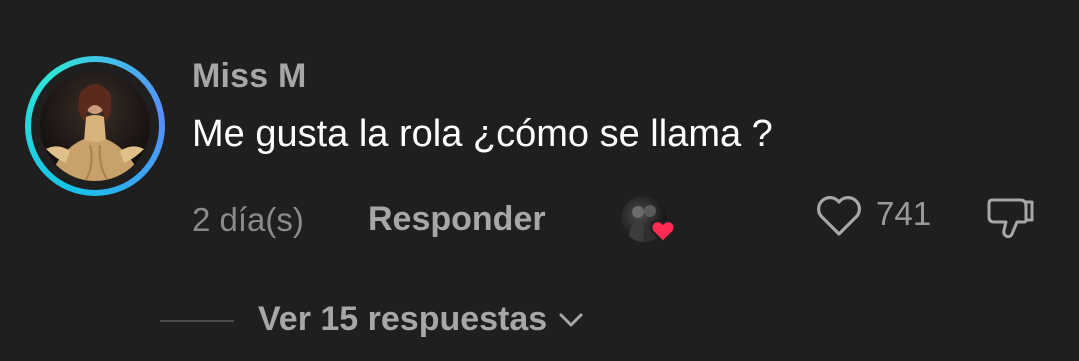 The width and height of the screenshot is (1079, 361). What do you see at coordinates (403, 319) in the screenshot?
I see `view-replies-label: Ver 15 respuestas` at bounding box center [403, 319].